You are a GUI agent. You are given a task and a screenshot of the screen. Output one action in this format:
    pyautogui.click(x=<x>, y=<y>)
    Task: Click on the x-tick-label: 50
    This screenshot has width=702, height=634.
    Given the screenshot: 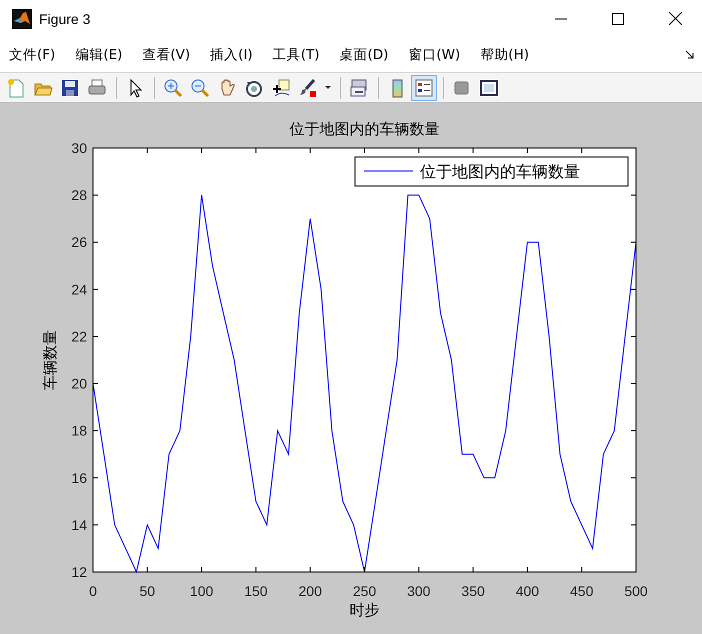 What is the action you would take?
    pyautogui.click(x=148, y=591)
    